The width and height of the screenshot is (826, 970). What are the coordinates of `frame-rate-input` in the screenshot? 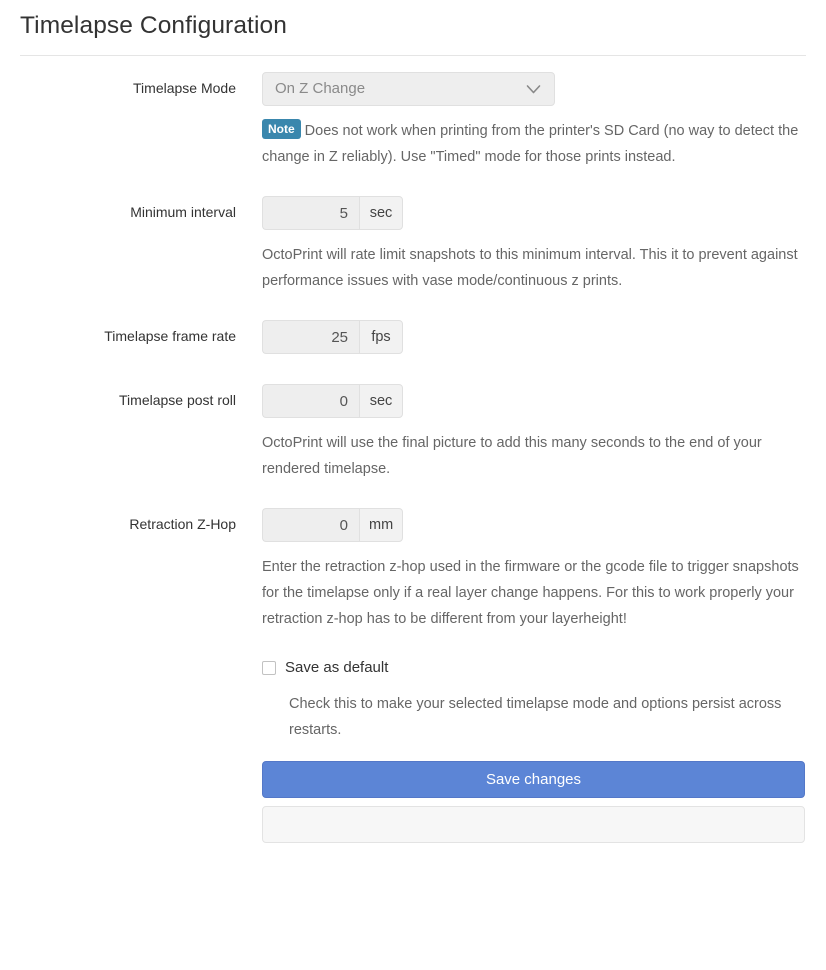 It's located at (310, 337).